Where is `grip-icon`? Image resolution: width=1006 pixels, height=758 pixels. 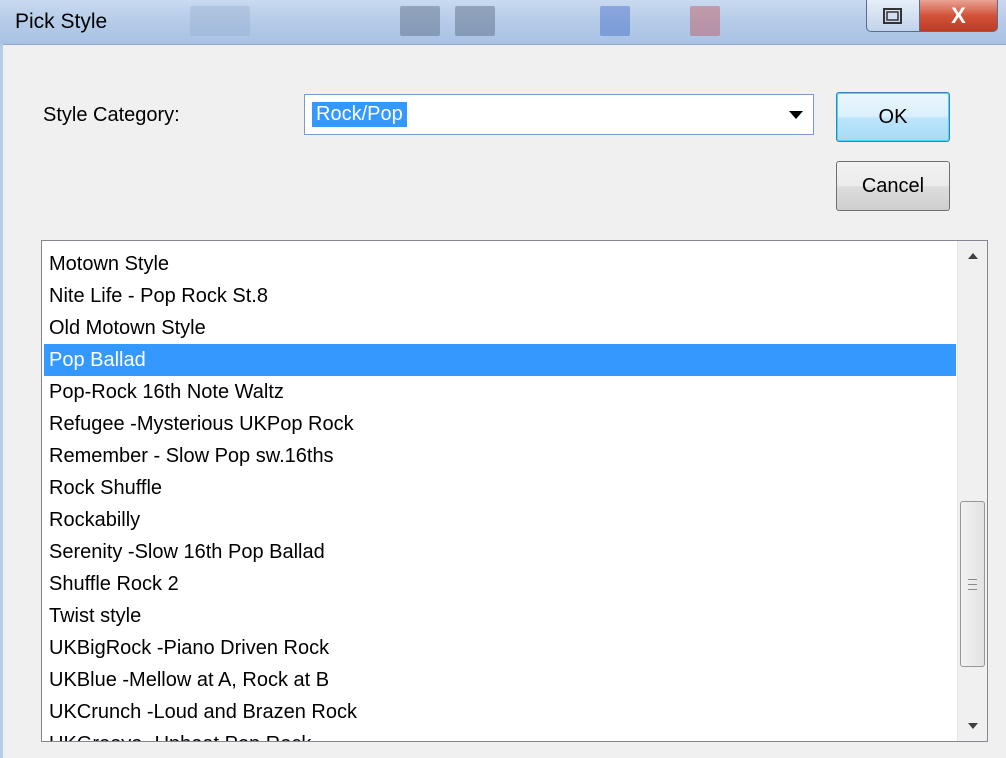 grip-icon is located at coordinates (972, 584).